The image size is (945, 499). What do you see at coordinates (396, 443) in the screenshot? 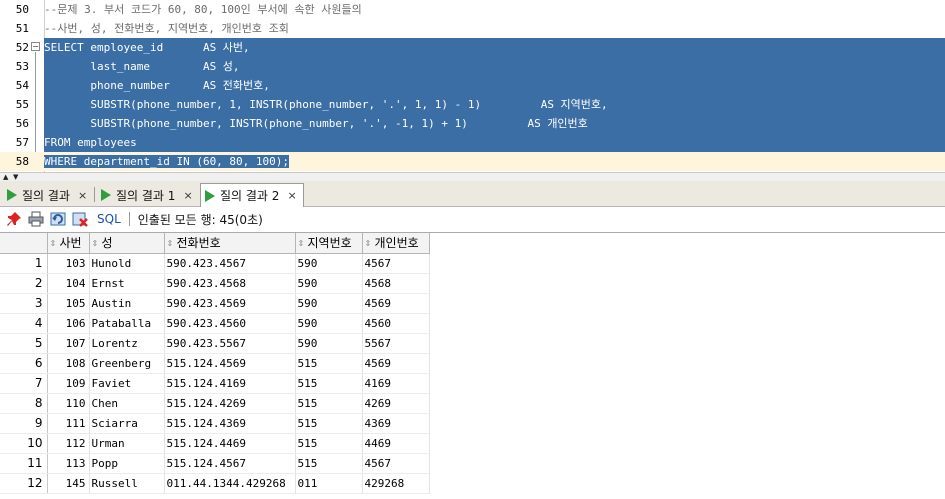
I see `cell: 4469` at bounding box center [396, 443].